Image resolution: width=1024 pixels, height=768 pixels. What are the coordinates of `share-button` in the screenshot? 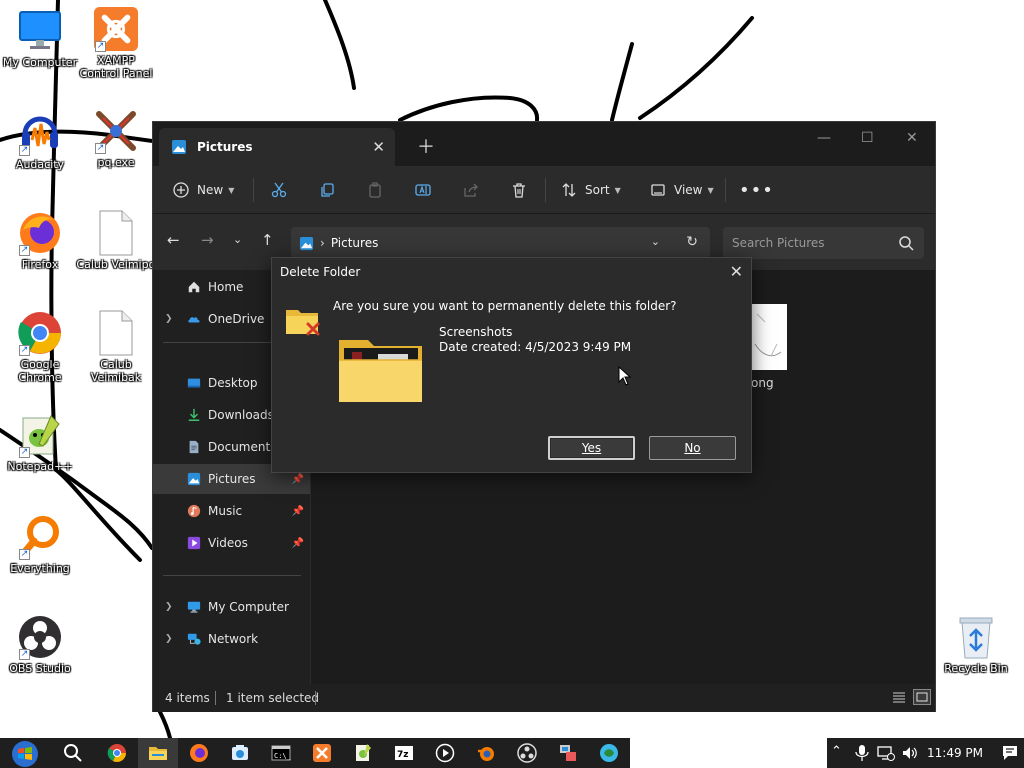 It's located at (471, 190).